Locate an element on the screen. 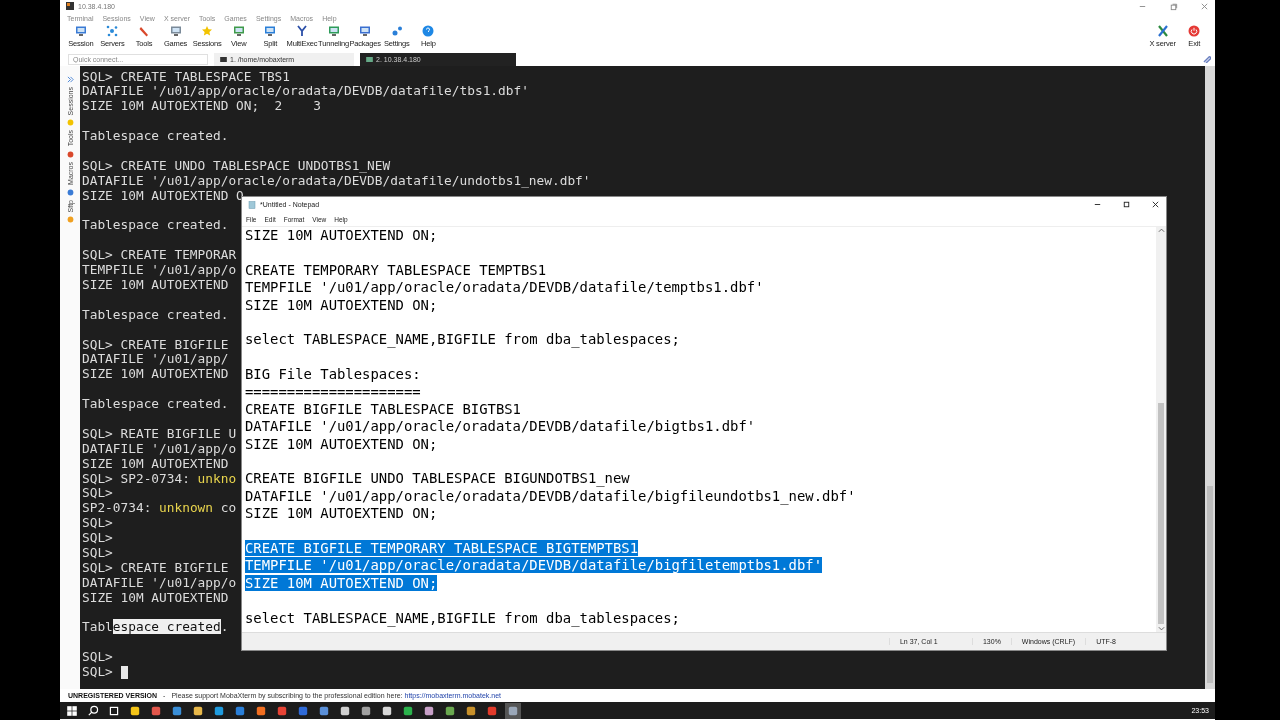  notepad-icon is located at coordinates (252, 204).